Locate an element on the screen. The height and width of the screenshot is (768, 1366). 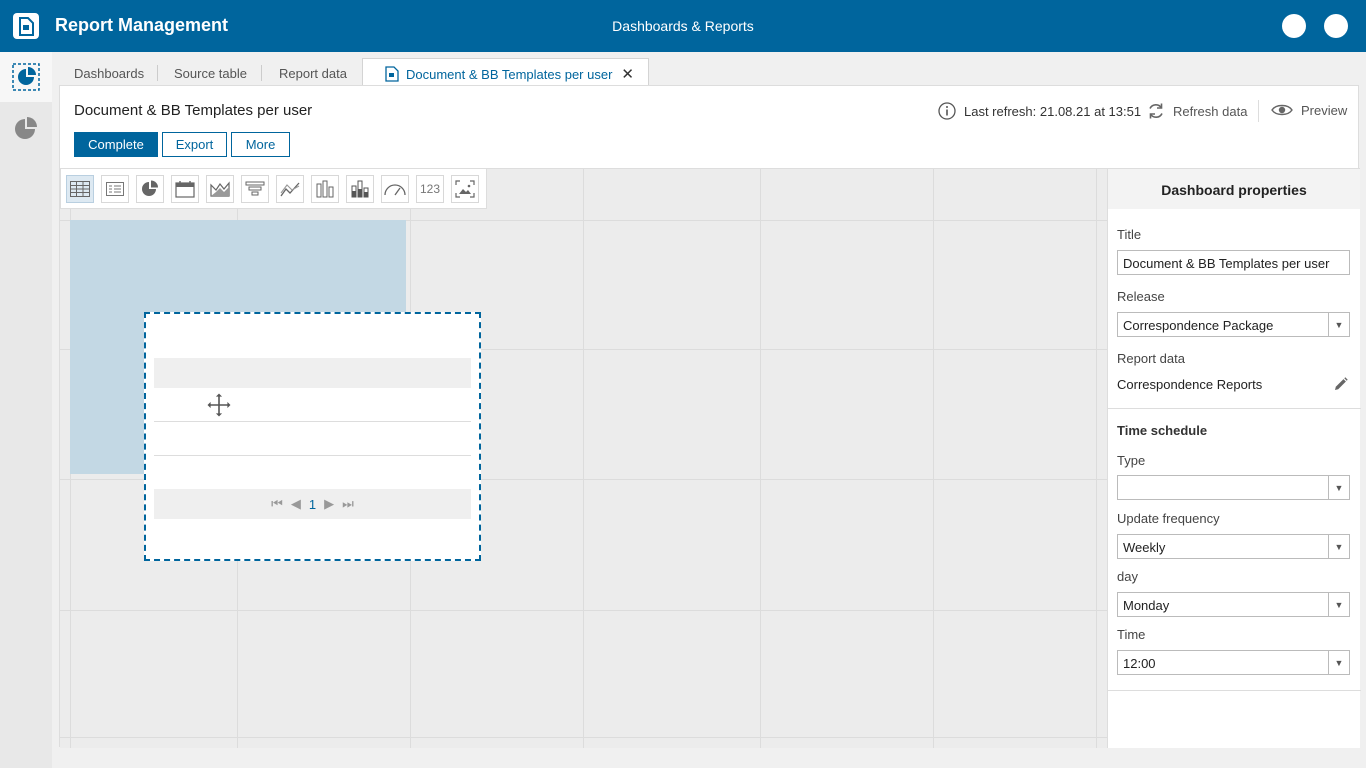
preview-label: Preview is located at coordinates (1324, 110).